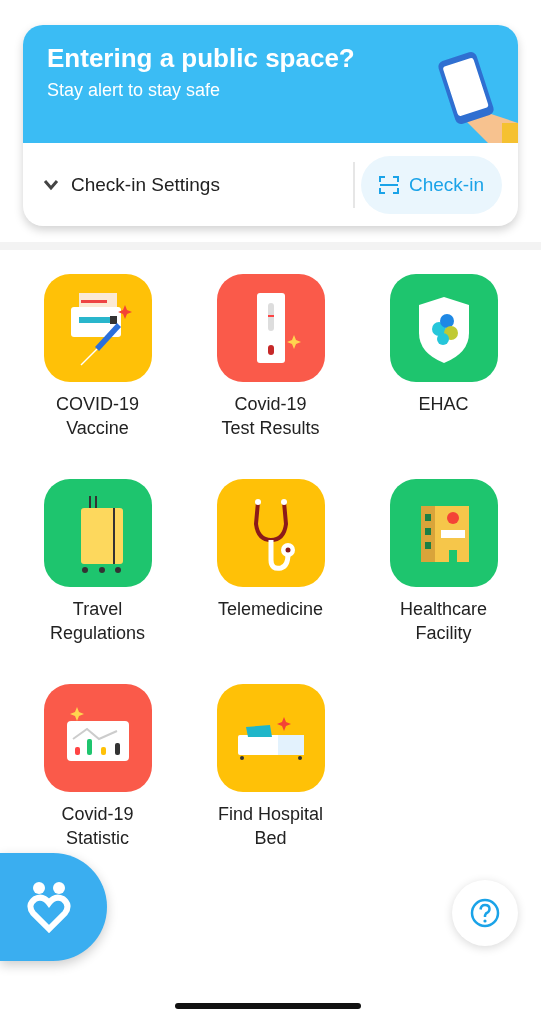 The width and height of the screenshot is (541, 1024). Describe the element at coordinates (443, 357) in the screenshot. I see `menu-item: EHAC` at that location.